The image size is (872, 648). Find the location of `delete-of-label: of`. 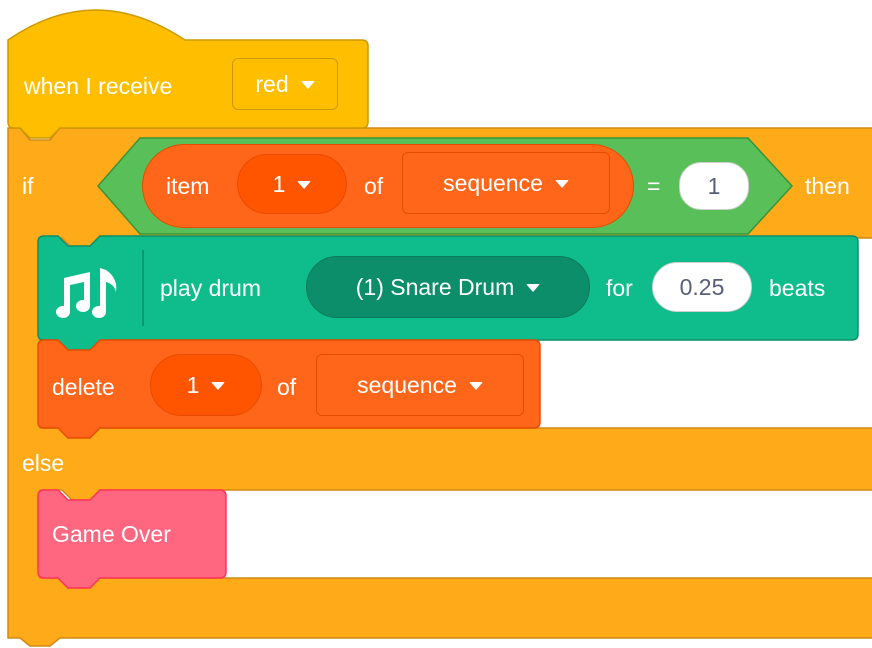

delete-of-label: of is located at coordinates (287, 387).